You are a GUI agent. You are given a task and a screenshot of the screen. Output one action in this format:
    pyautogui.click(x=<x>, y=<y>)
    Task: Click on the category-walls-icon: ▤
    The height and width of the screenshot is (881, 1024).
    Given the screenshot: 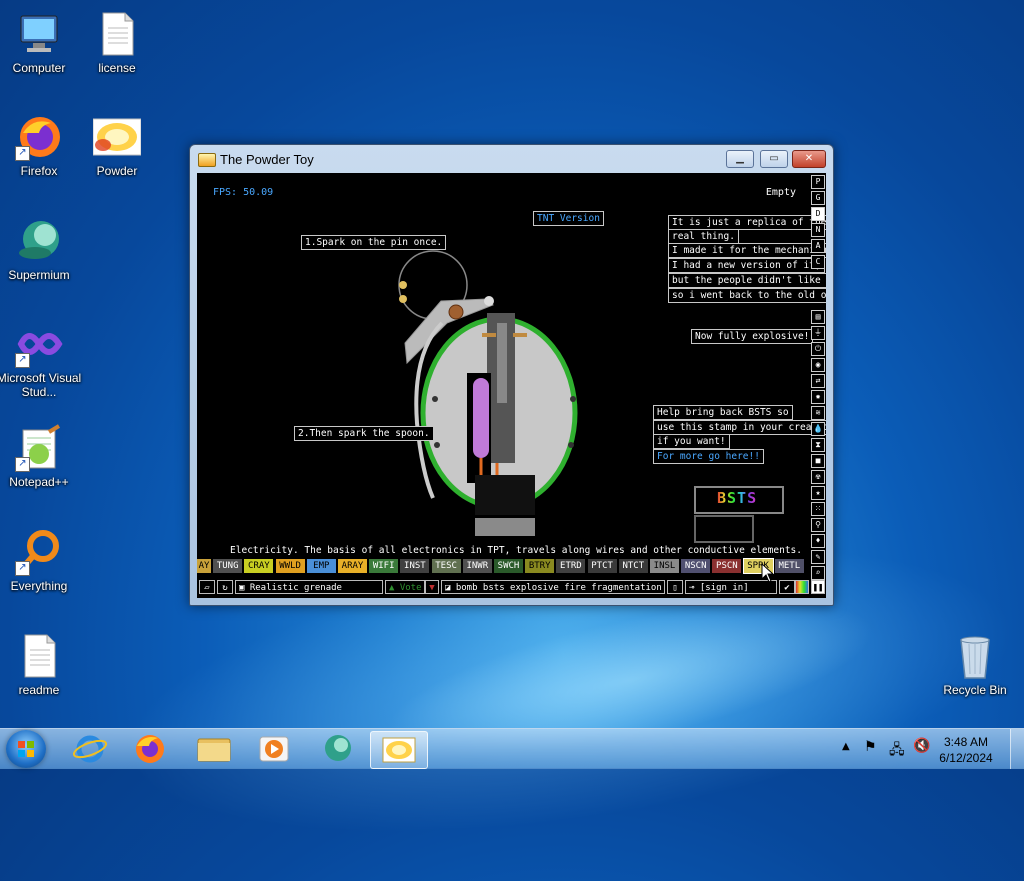 What is the action you would take?
    pyautogui.click(x=818, y=317)
    